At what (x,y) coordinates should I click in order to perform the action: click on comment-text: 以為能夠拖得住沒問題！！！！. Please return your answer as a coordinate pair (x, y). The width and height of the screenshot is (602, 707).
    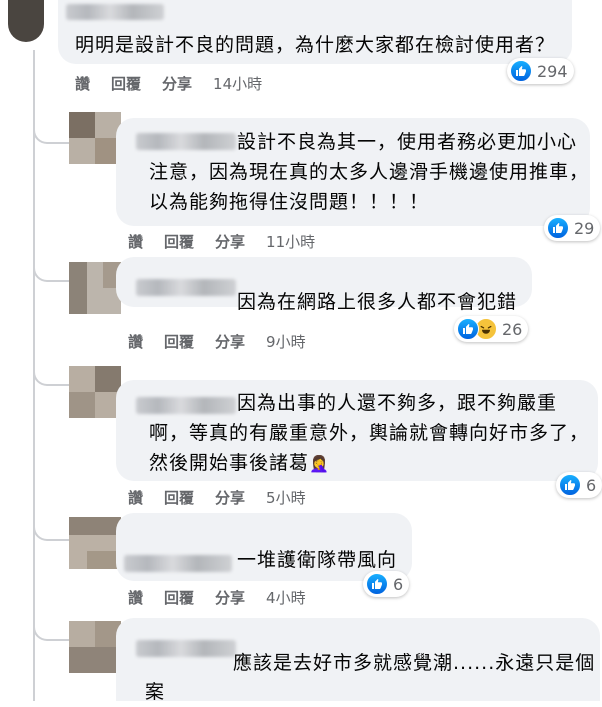
    Looking at the image, I should click on (289, 202).